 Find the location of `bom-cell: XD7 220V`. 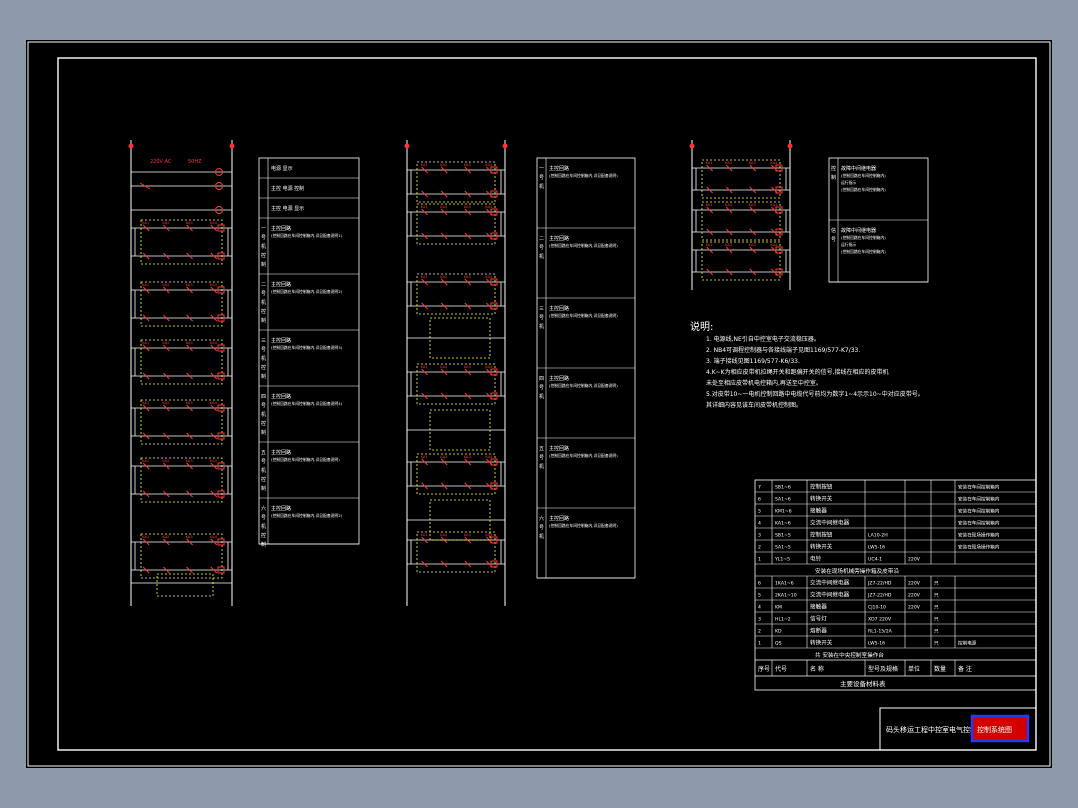

bom-cell: XD7 220V is located at coordinates (880, 620).